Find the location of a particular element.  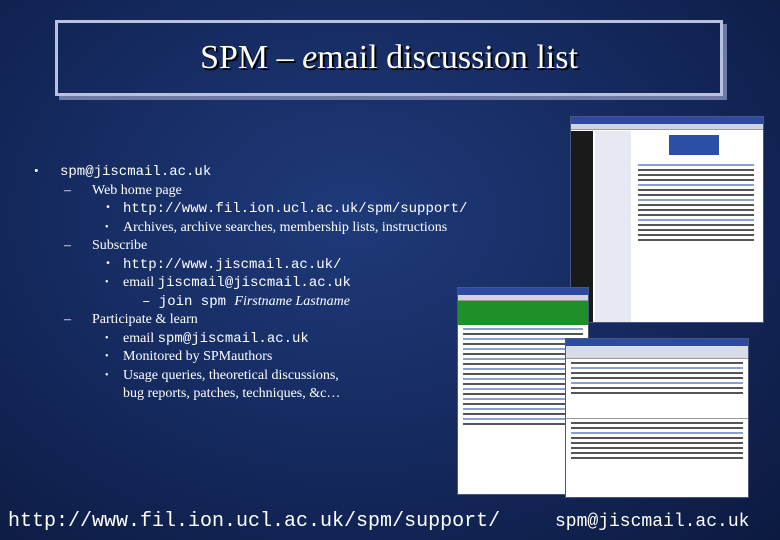

item-subscribe: – Subscribe is located at coordinates (260, 246).